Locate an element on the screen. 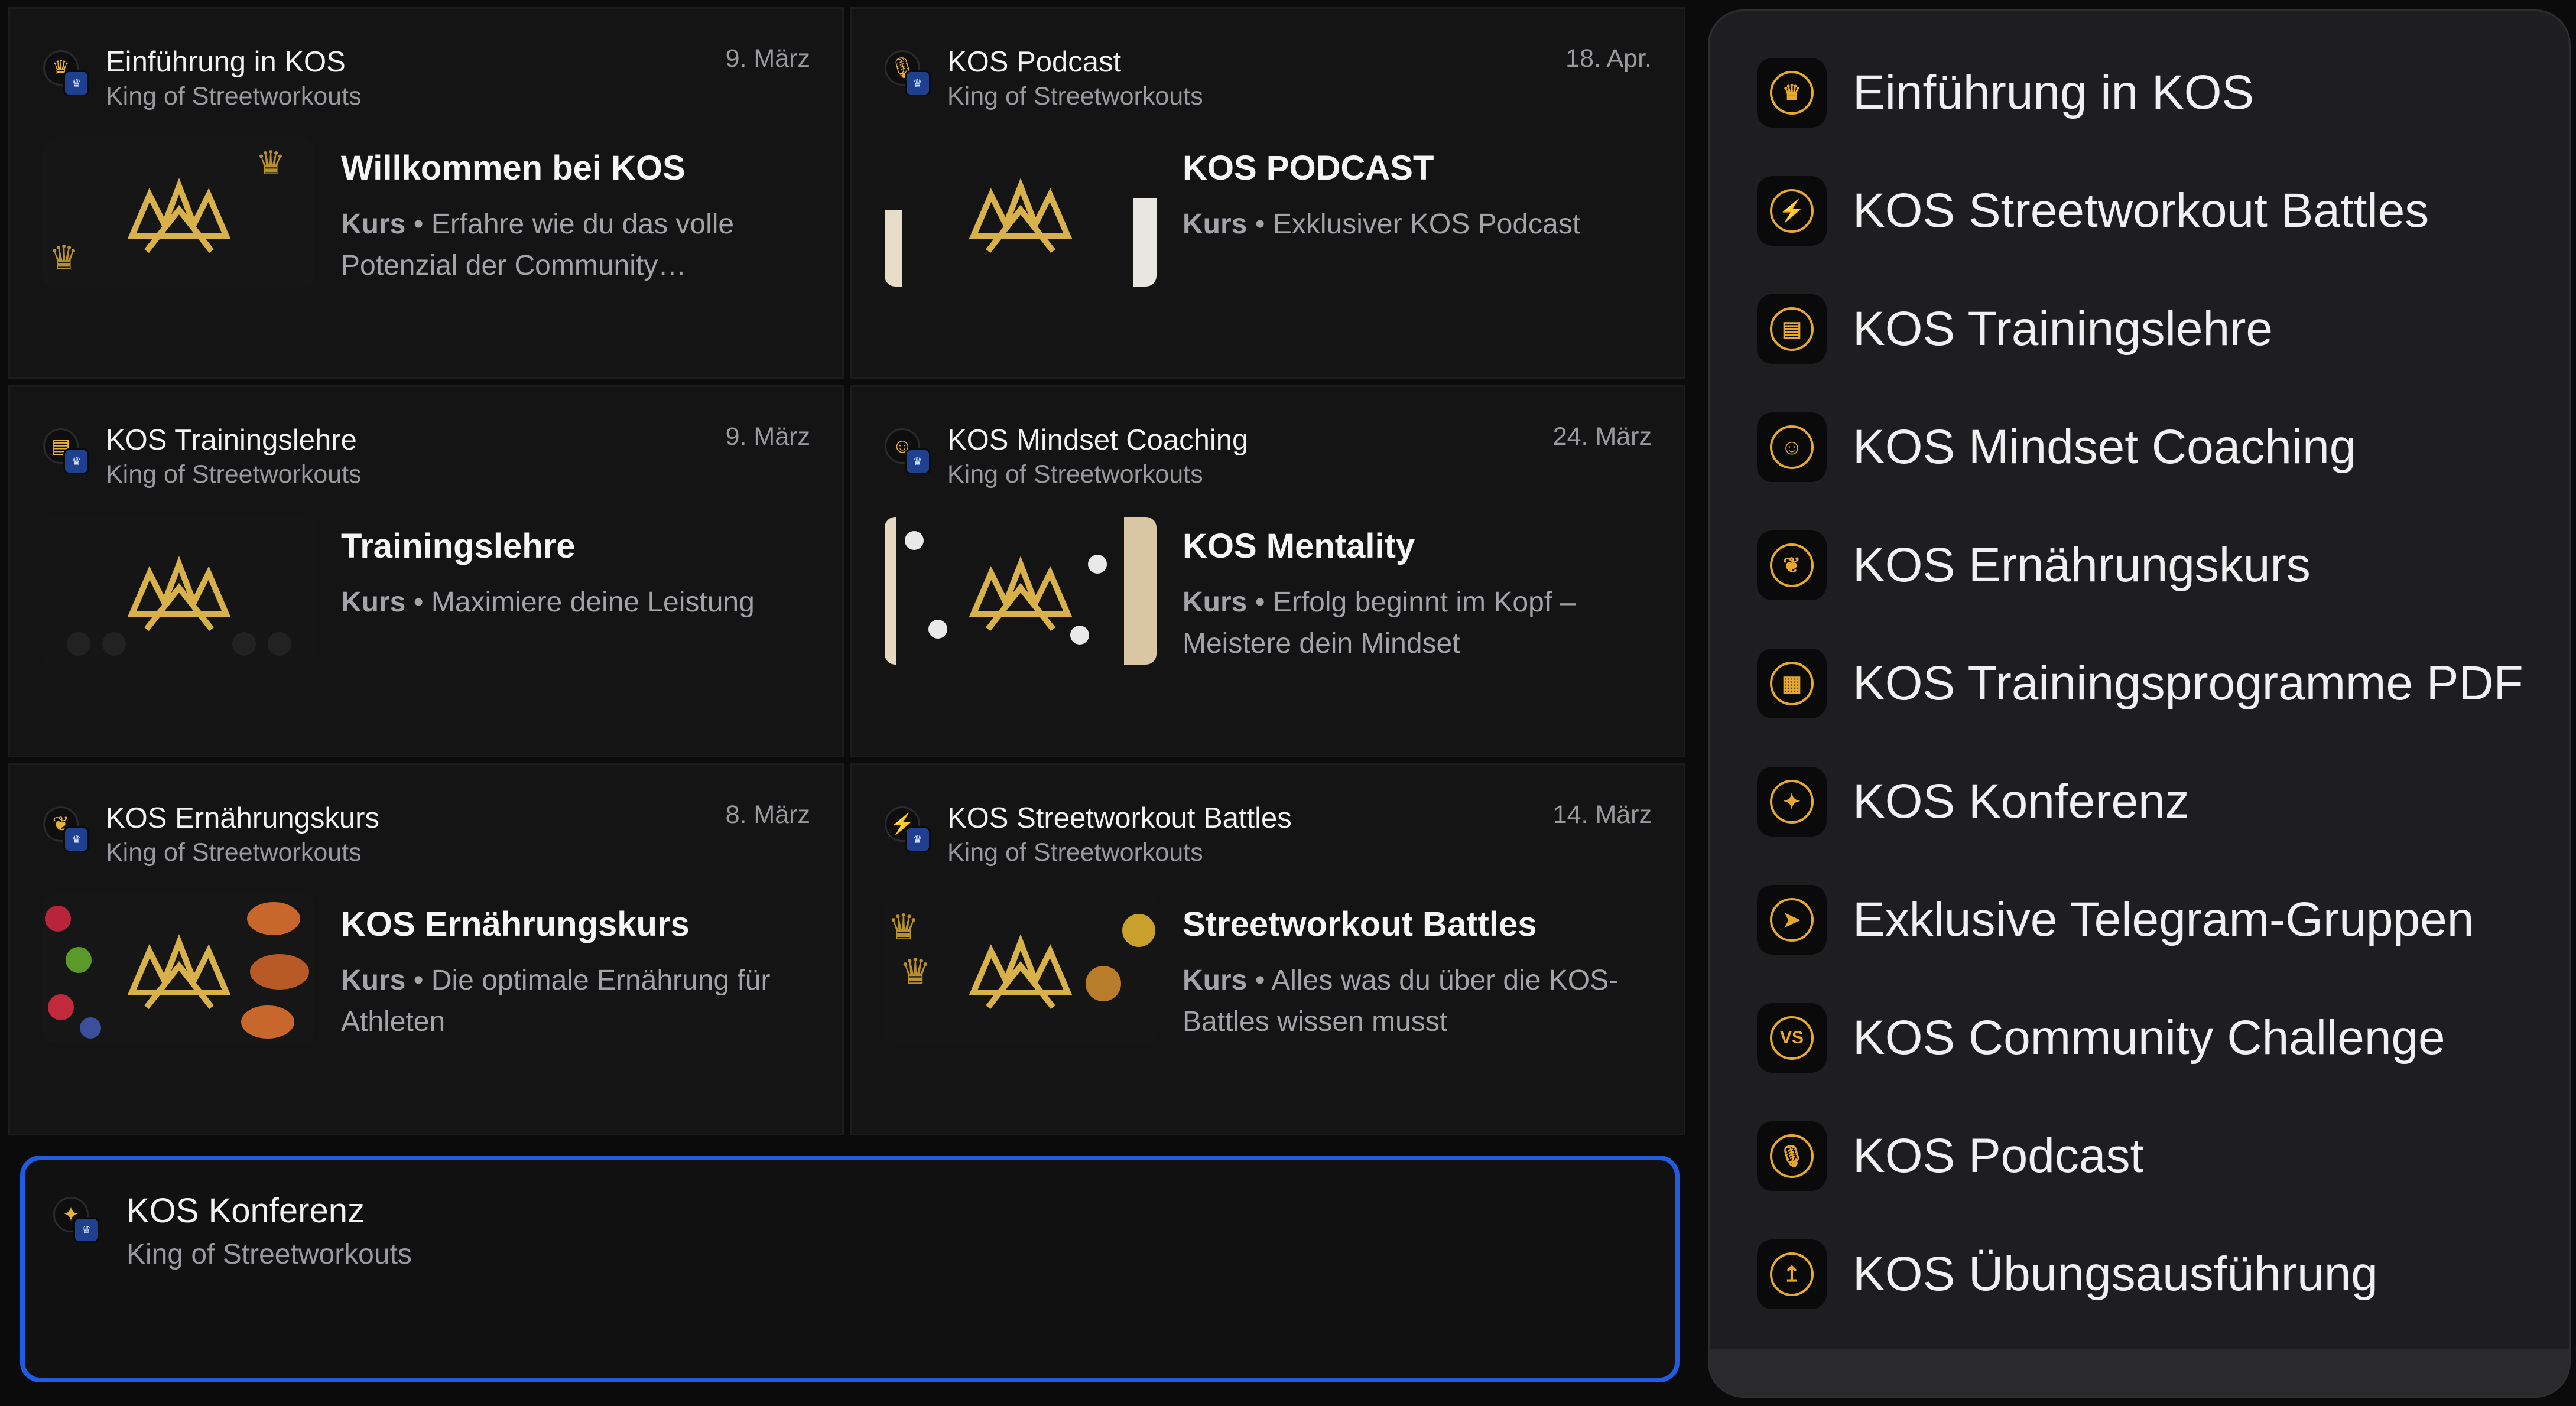 The image size is (2576, 1406). menu-item-einfuehrung: ♛ Einführung in KOS is located at coordinates (2153, 93).